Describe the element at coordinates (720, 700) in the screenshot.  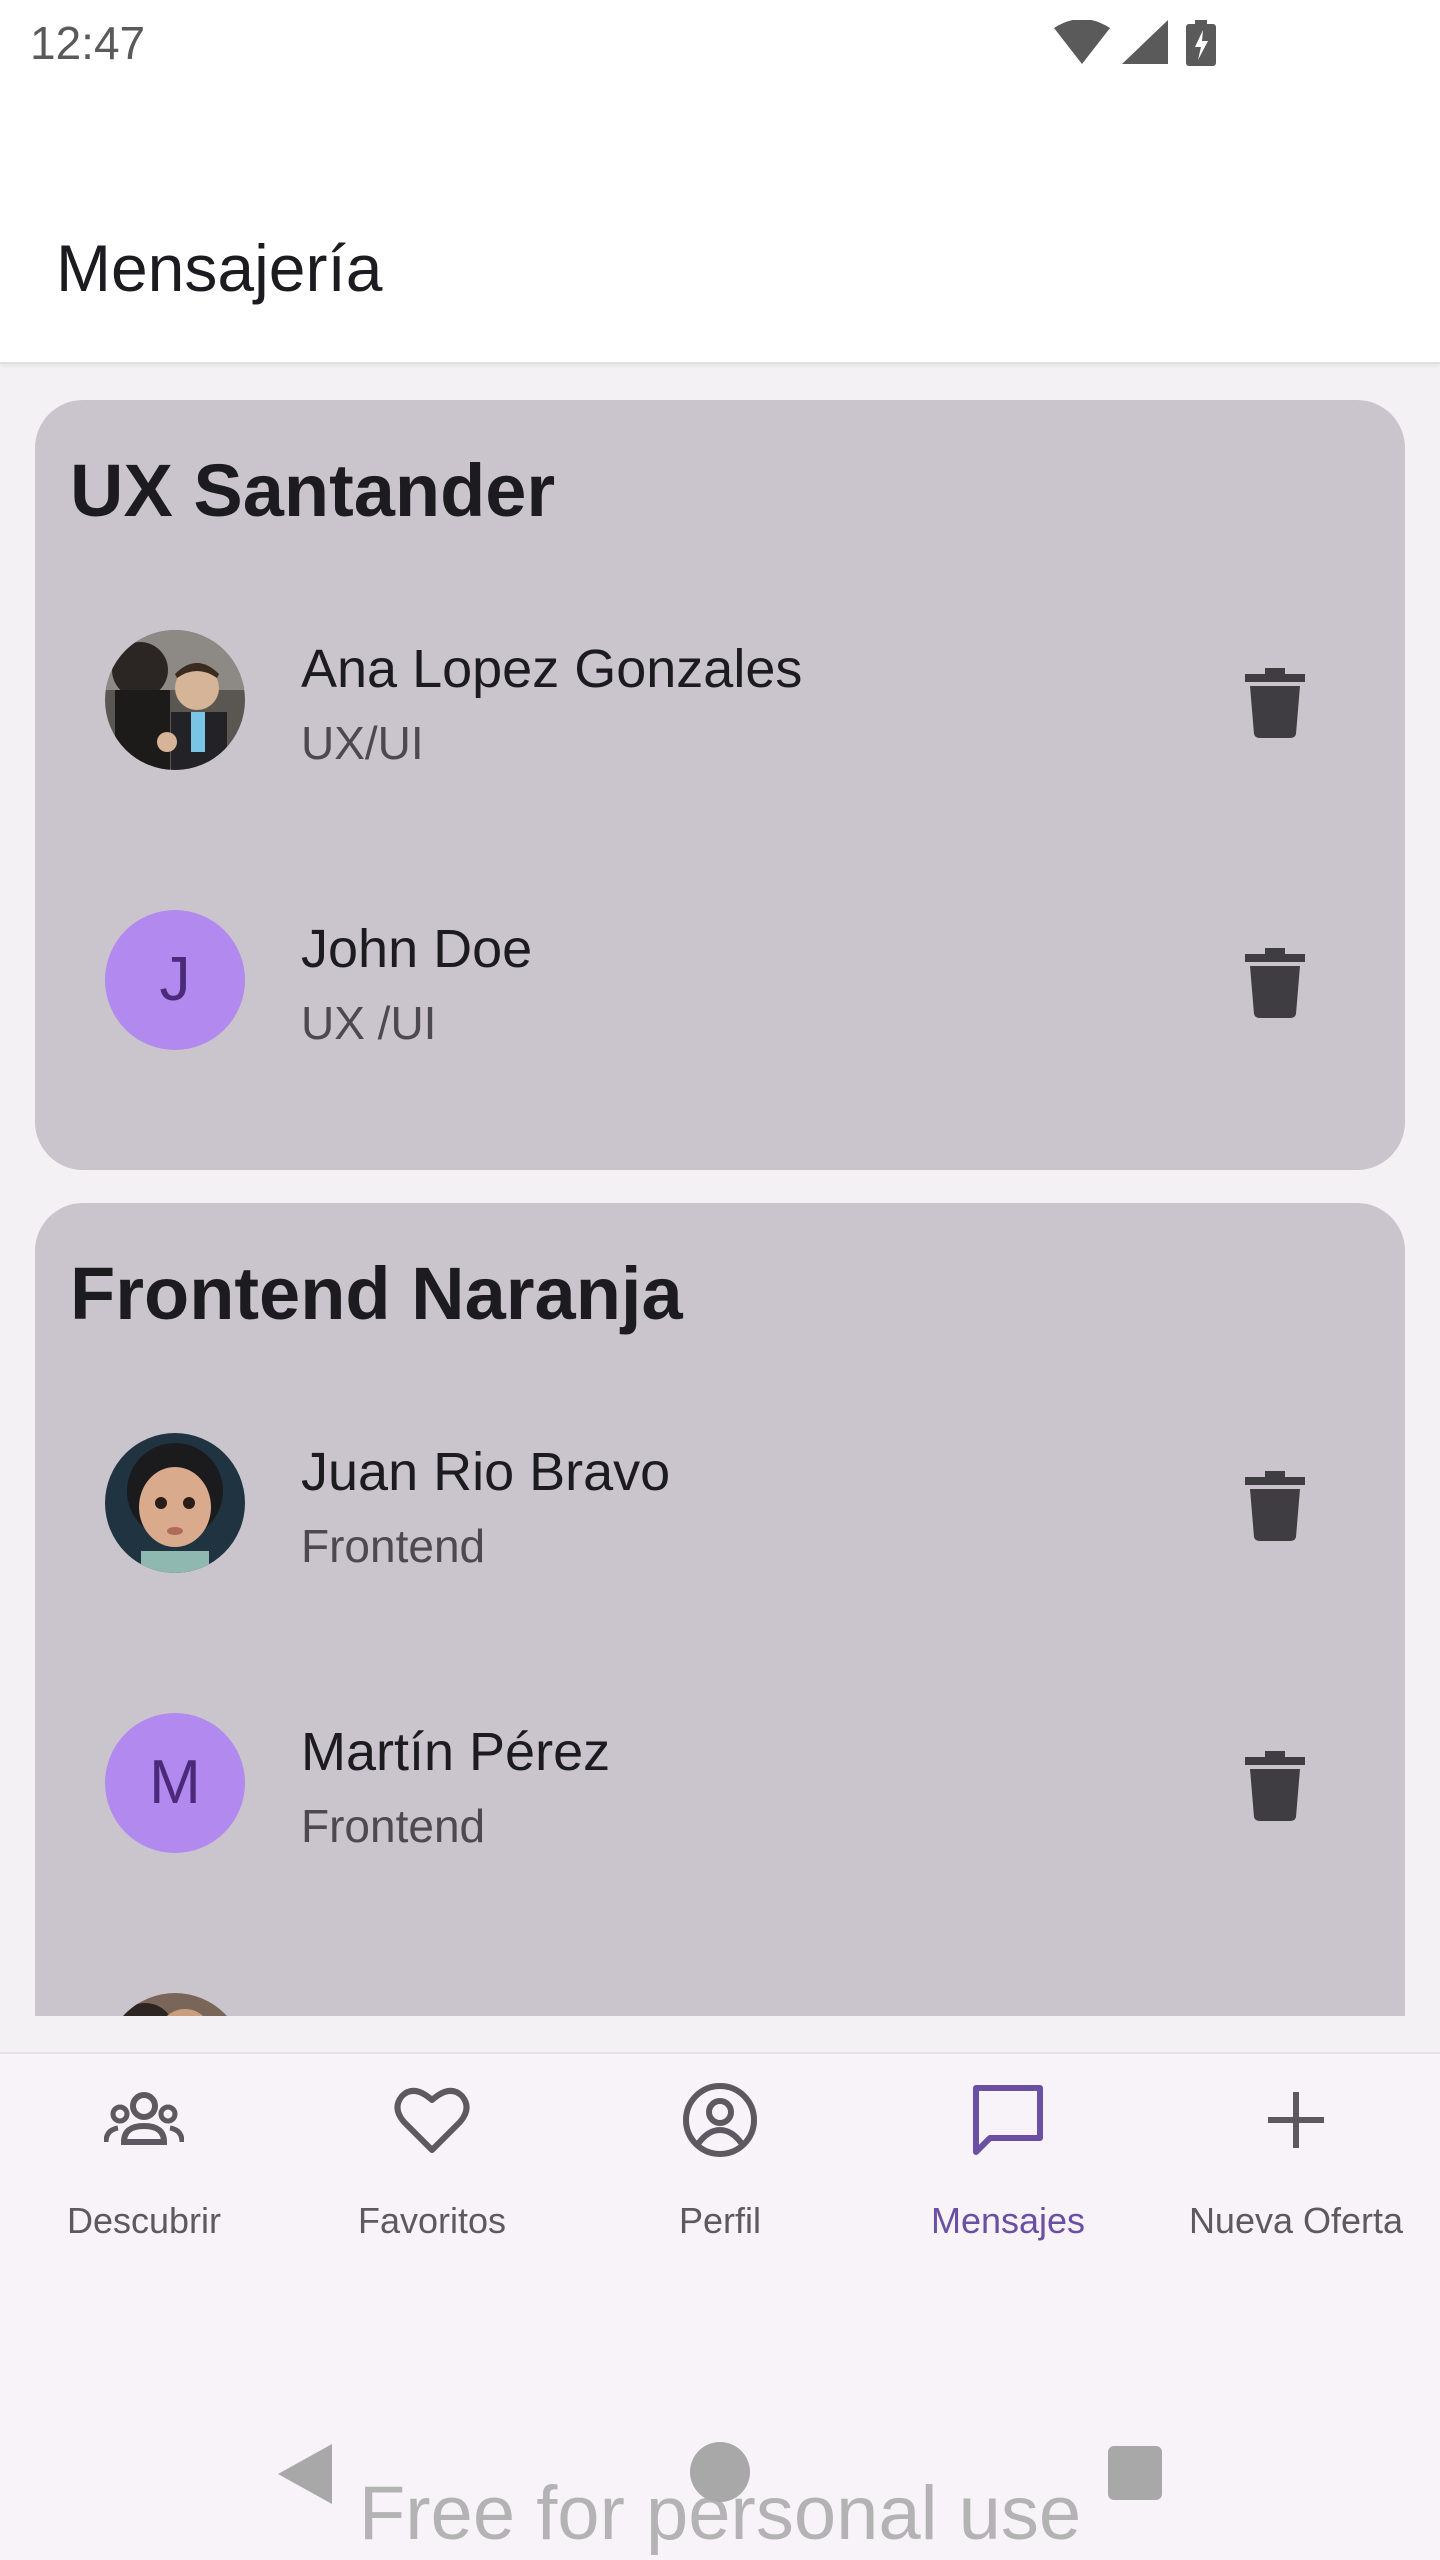
I see `contact-row: Ana Lopez Gonzales UX/UI` at that location.